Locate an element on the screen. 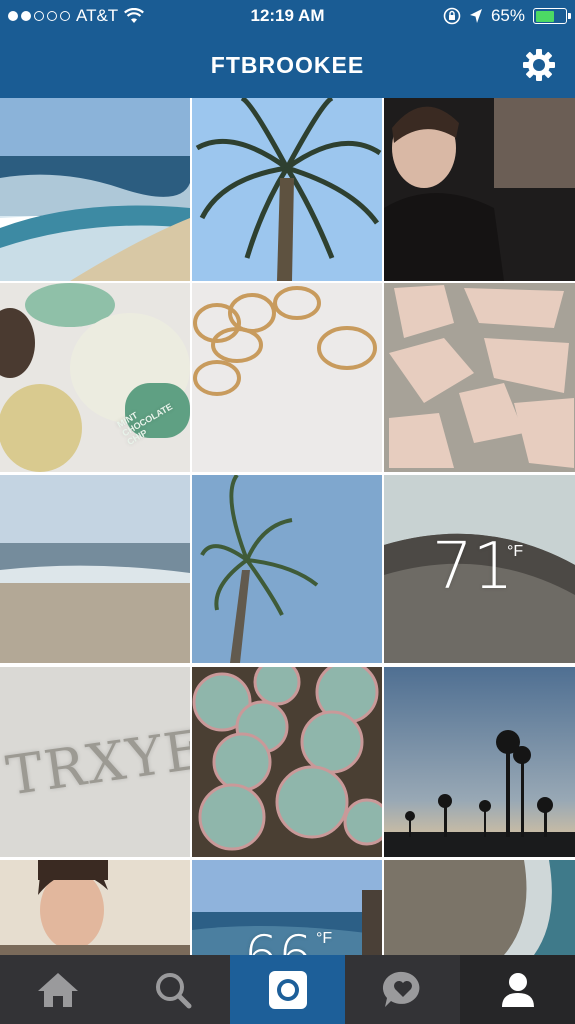 The width and height of the screenshot is (575, 1024). temperature-value-1: 71 is located at coordinates (473, 567).